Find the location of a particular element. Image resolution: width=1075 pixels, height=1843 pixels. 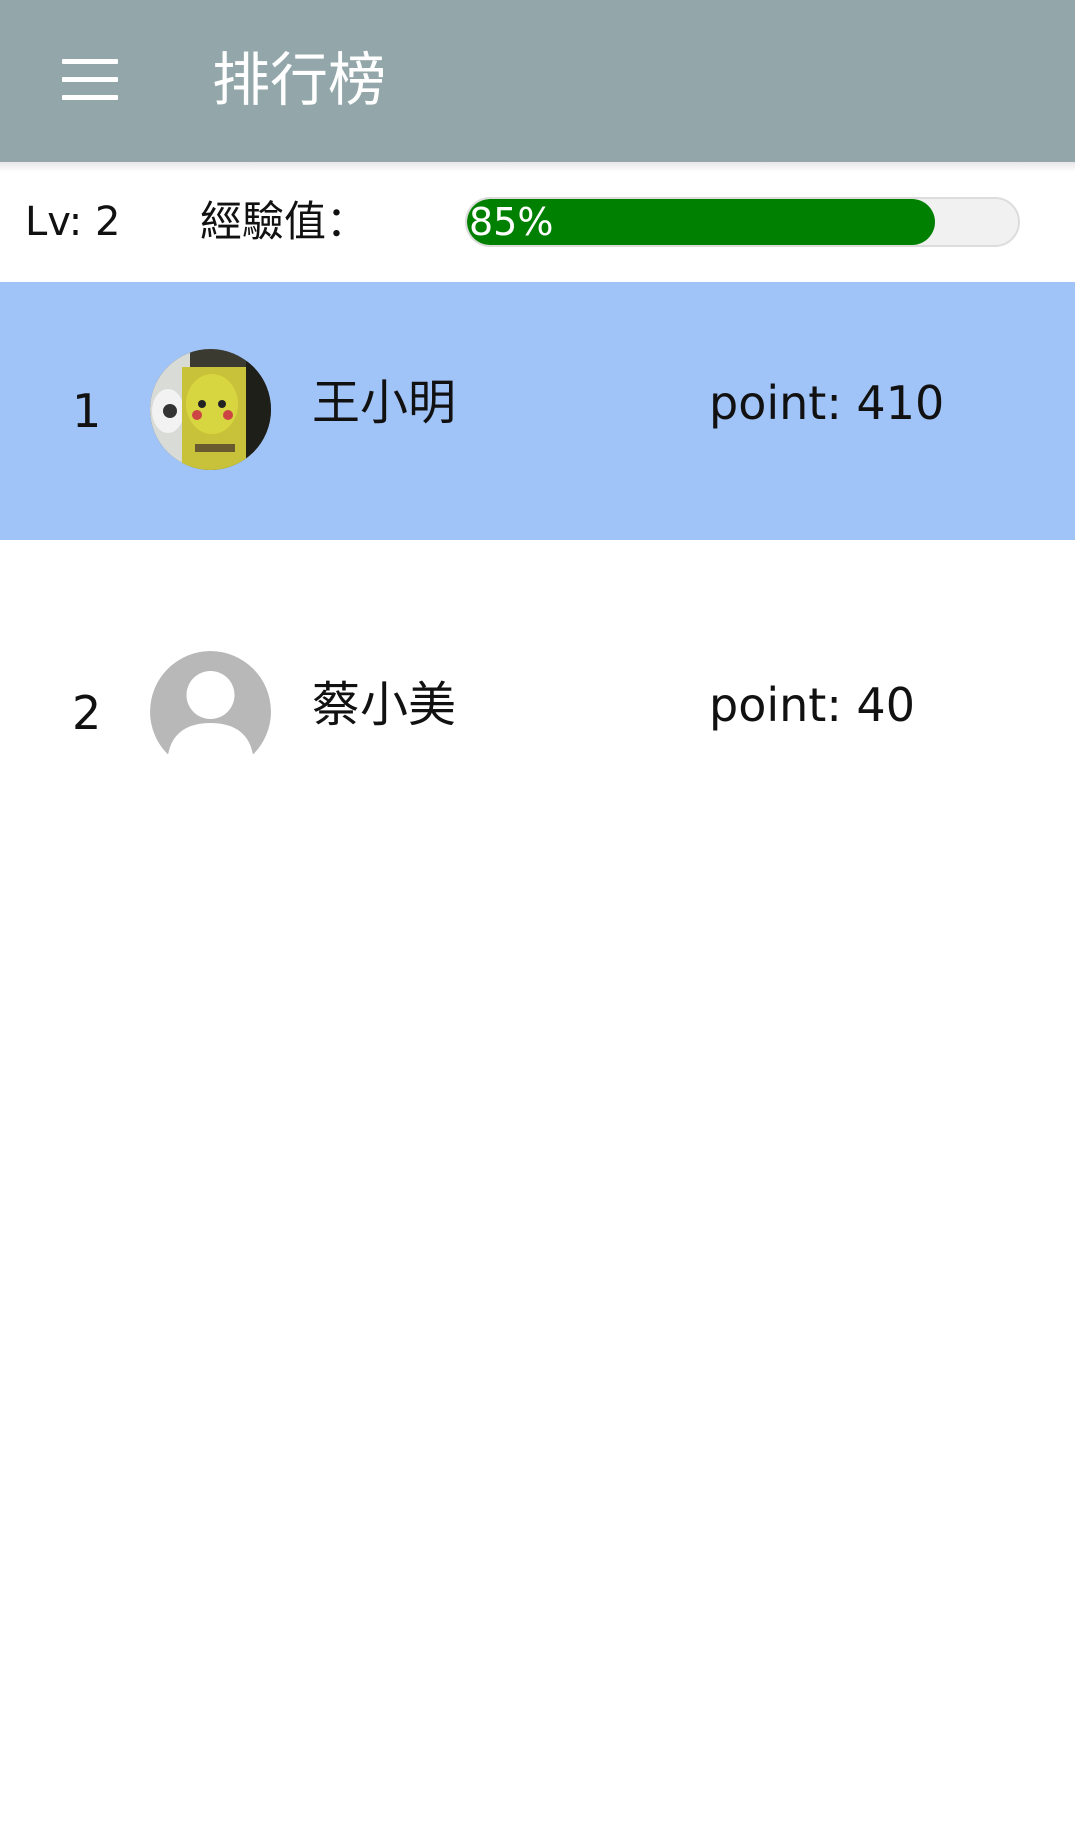

leaderboard-row: 2 蔡小美 point: 40 is located at coordinates (537, 669).